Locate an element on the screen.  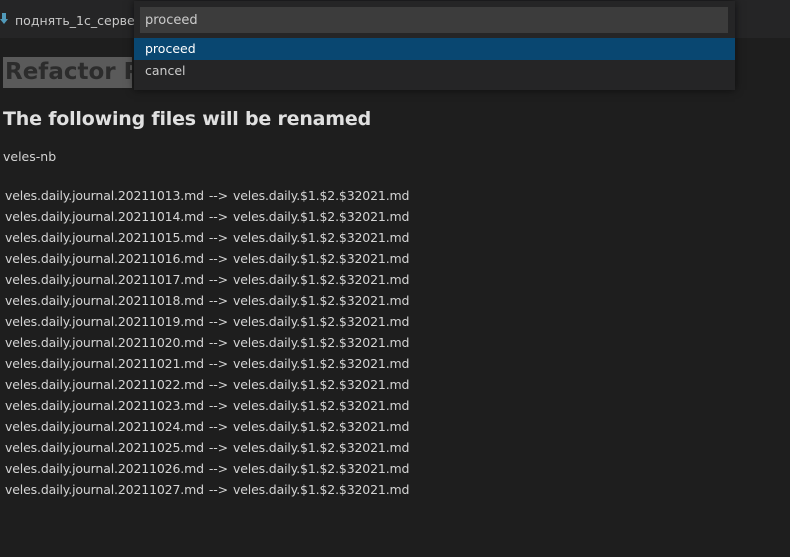
quick-pick: proceedcancel is located at coordinates (434, 45).